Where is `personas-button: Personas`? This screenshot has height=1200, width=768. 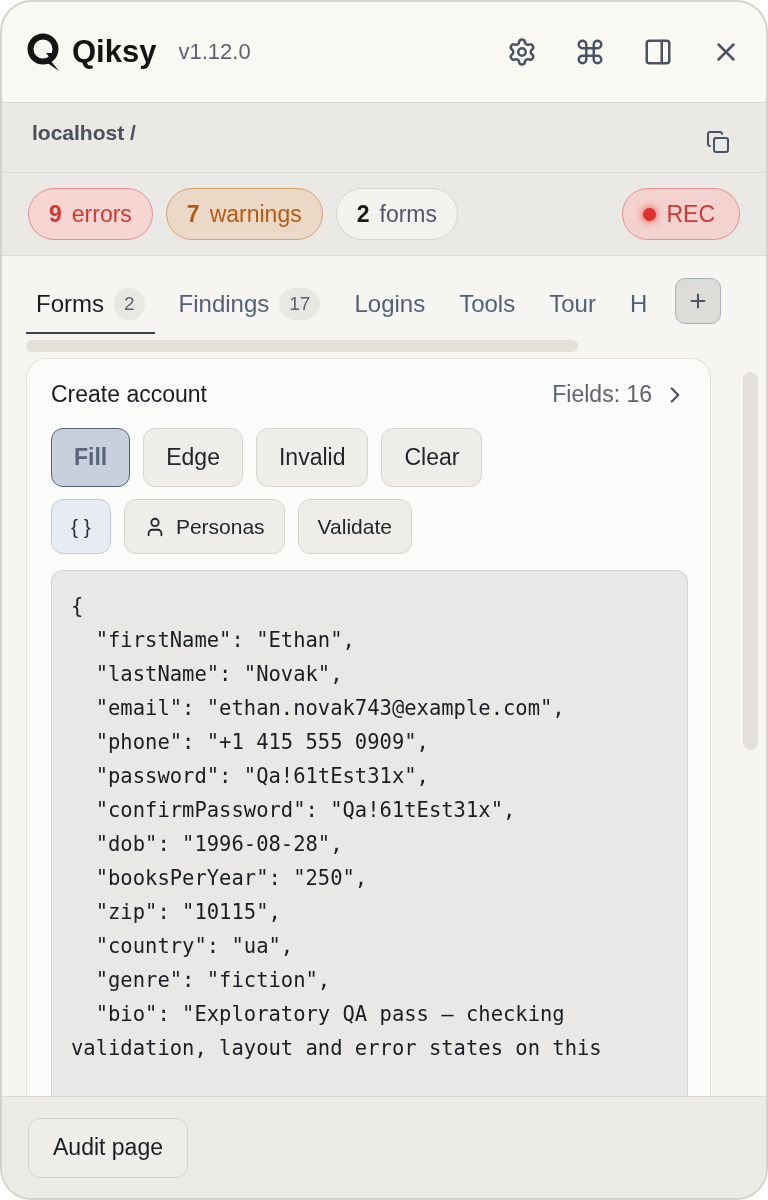
personas-button: Personas is located at coordinates (204, 526).